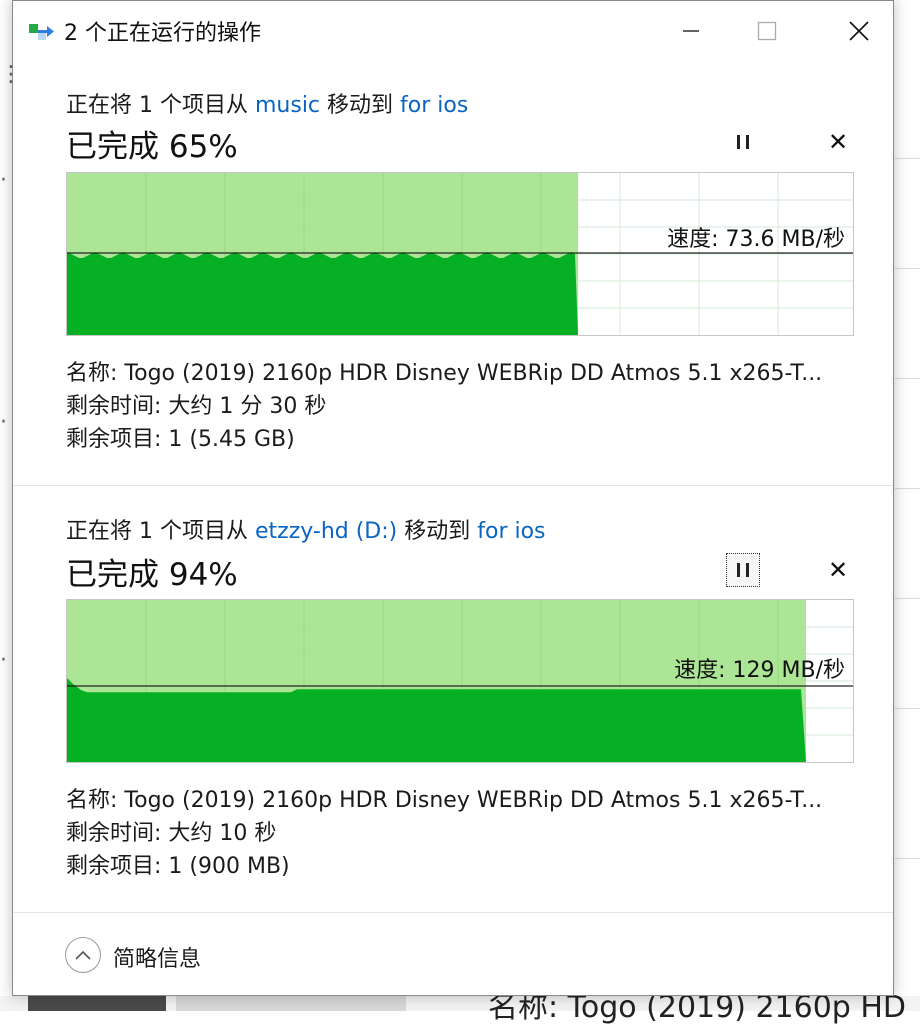  What do you see at coordinates (196, 406) in the screenshot?
I see `time-remaining: 剩余时间: 大约 1 分 30 秒` at bounding box center [196, 406].